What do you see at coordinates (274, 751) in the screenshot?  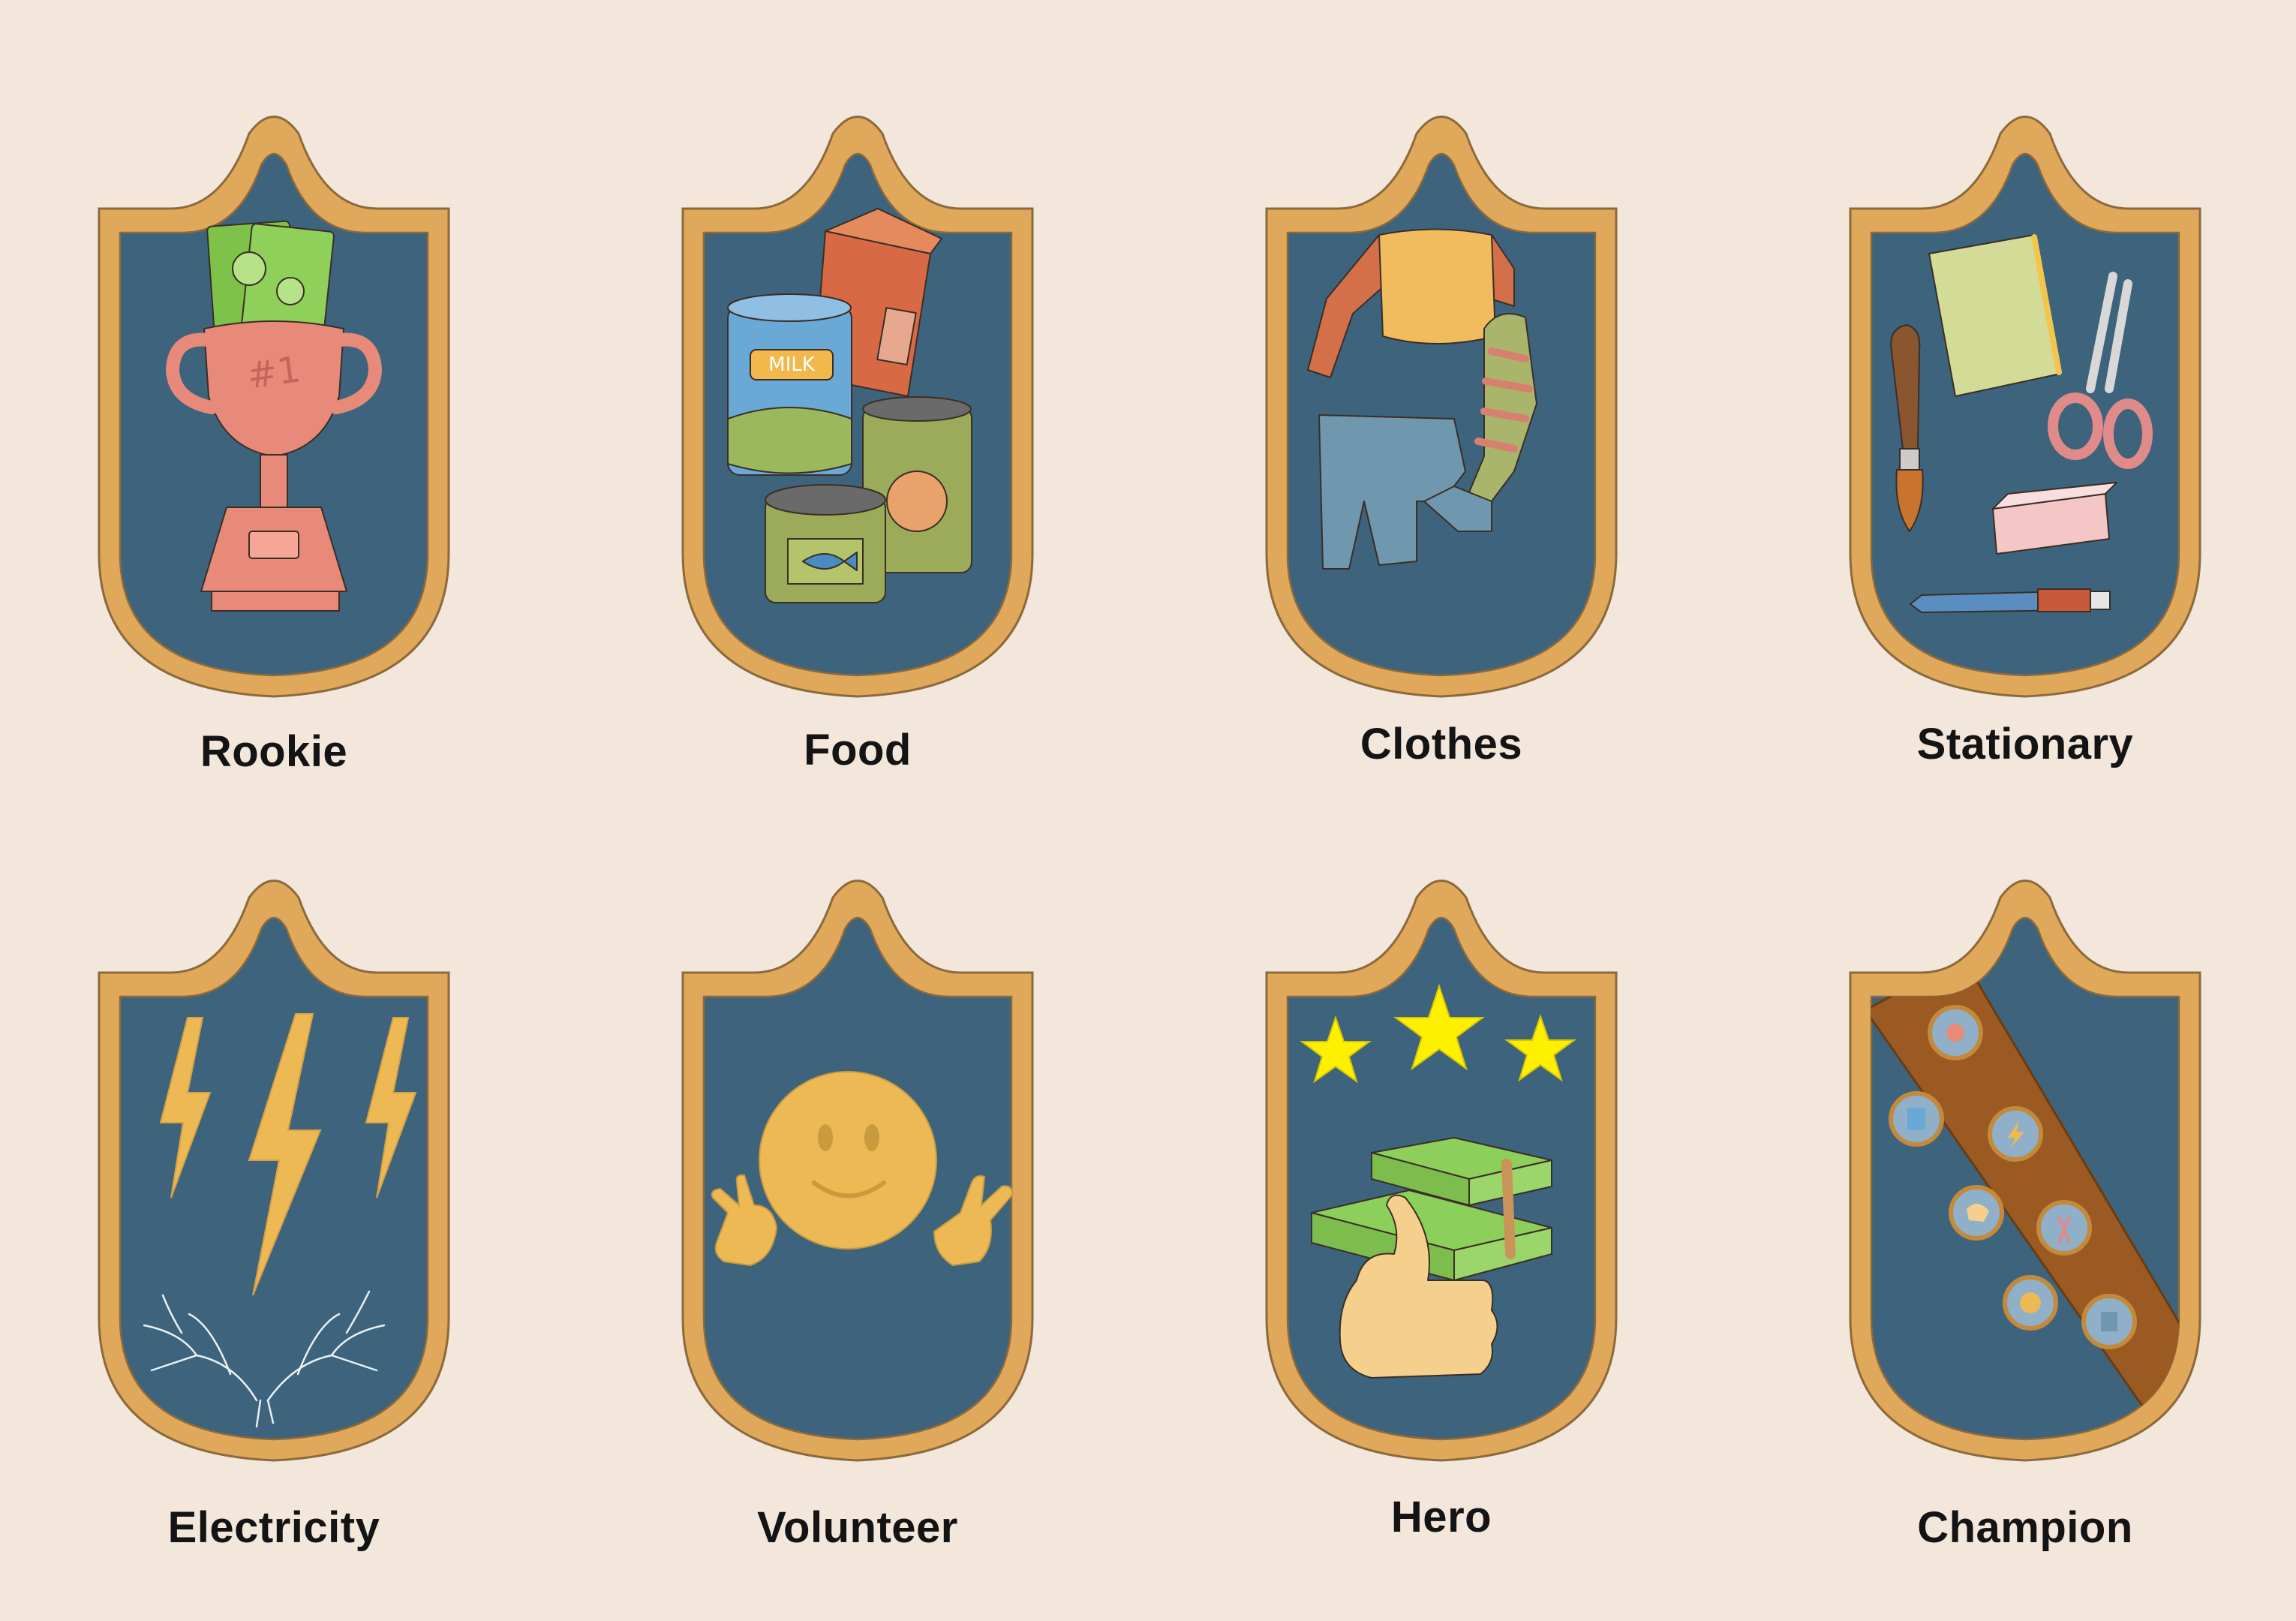 I see `badge-label: Rookie` at bounding box center [274, 751].